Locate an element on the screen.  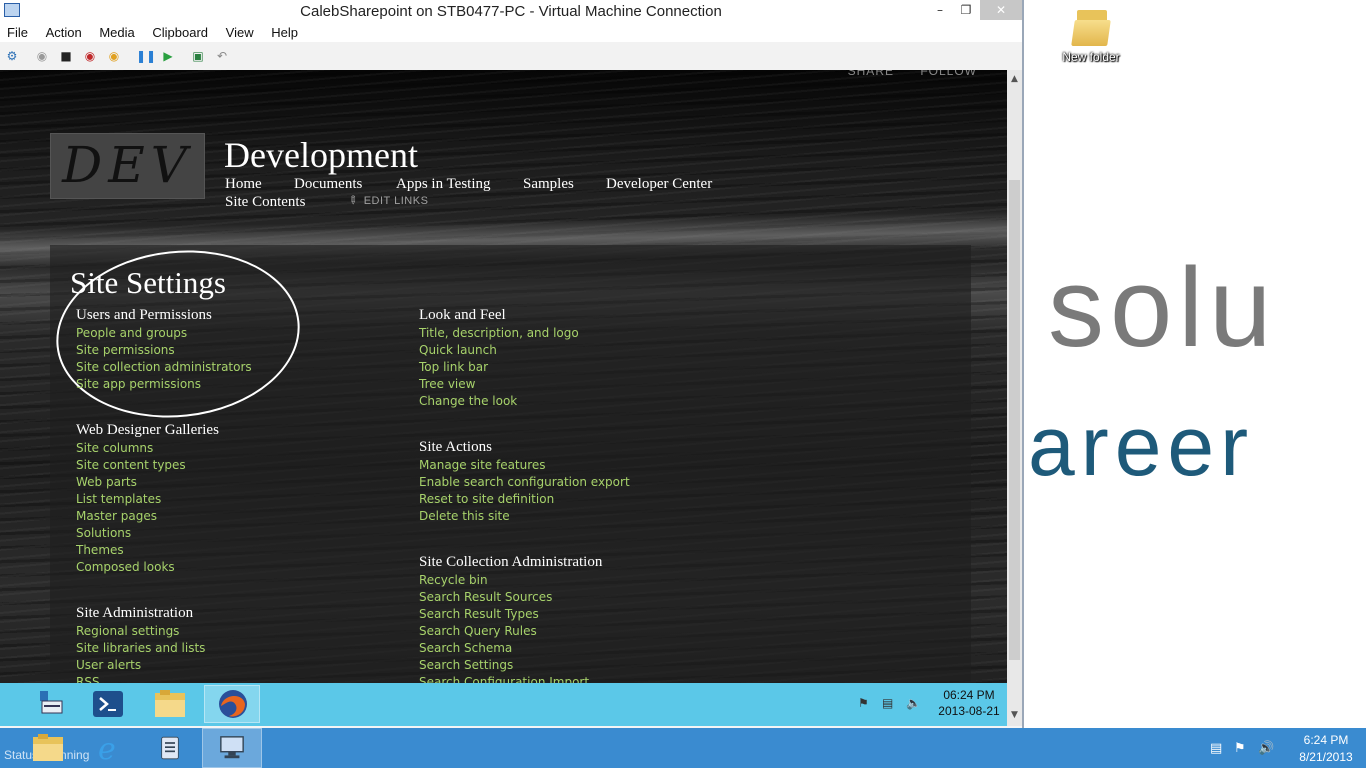
nav-developer-center: Developer Center is located at coordinates (659, 184).